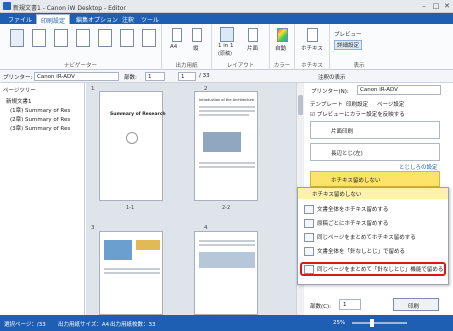  I want to click on staple-option: 文書全体をホチキス留めする, so click(346, 209).